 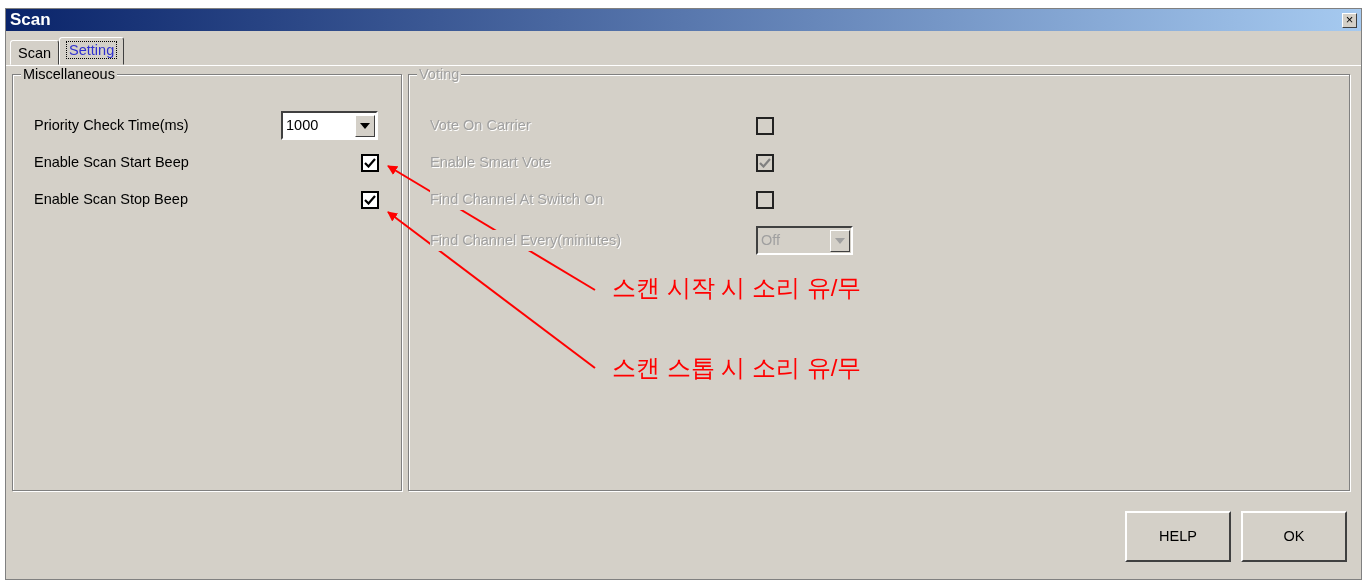 What do you see at coordinates (92, 51) in the screenshot?
I see `tab: Setting` at bounding box center [92, 51].